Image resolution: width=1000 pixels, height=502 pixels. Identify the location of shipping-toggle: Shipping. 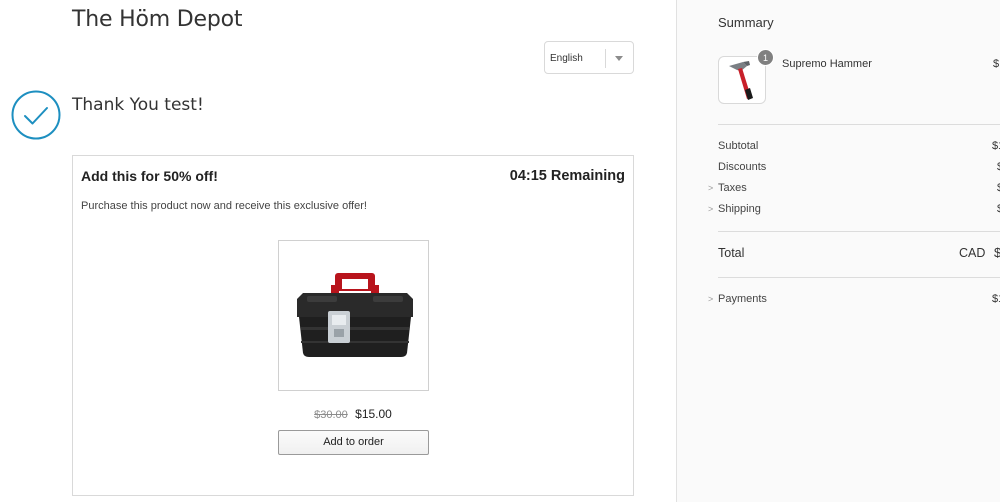
(739, 209).